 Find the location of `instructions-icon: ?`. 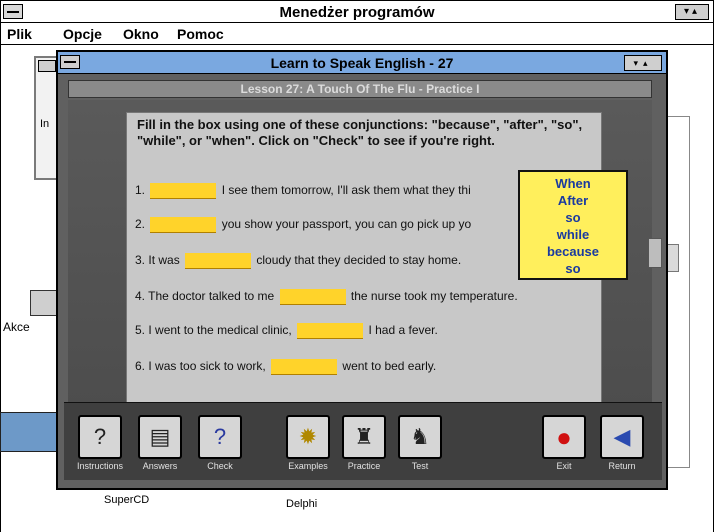

instructions-icon: ? is located at coordinates (100, 436).